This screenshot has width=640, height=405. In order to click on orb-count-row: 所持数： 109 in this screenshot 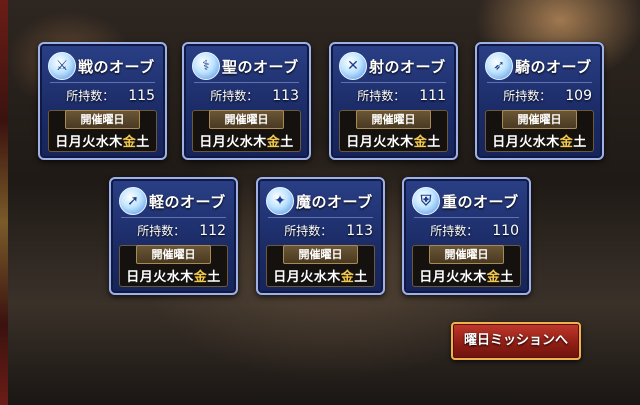, I will do `click(538, 95)`.